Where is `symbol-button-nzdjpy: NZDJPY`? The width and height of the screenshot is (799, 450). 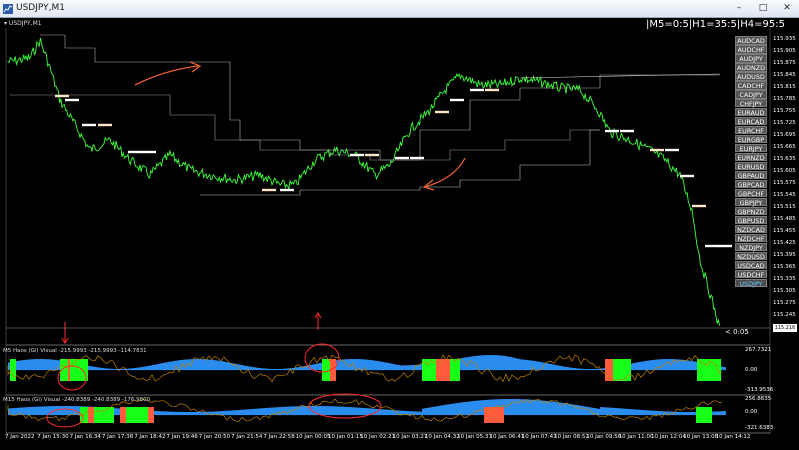 symbol-button-nzdjpy: NZDJPY is located at coordinates (751, 247).